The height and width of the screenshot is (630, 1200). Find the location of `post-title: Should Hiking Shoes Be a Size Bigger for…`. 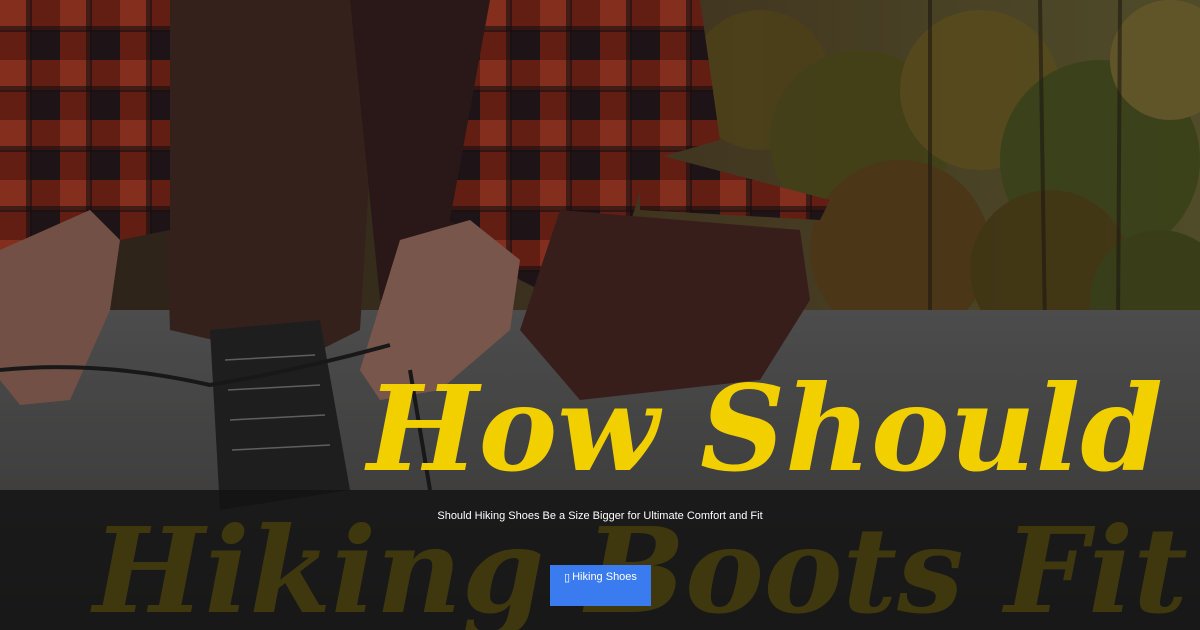

post-title: Should Hiking Shoes Be a Size Bigger for… is located at coordinates (600, 516).